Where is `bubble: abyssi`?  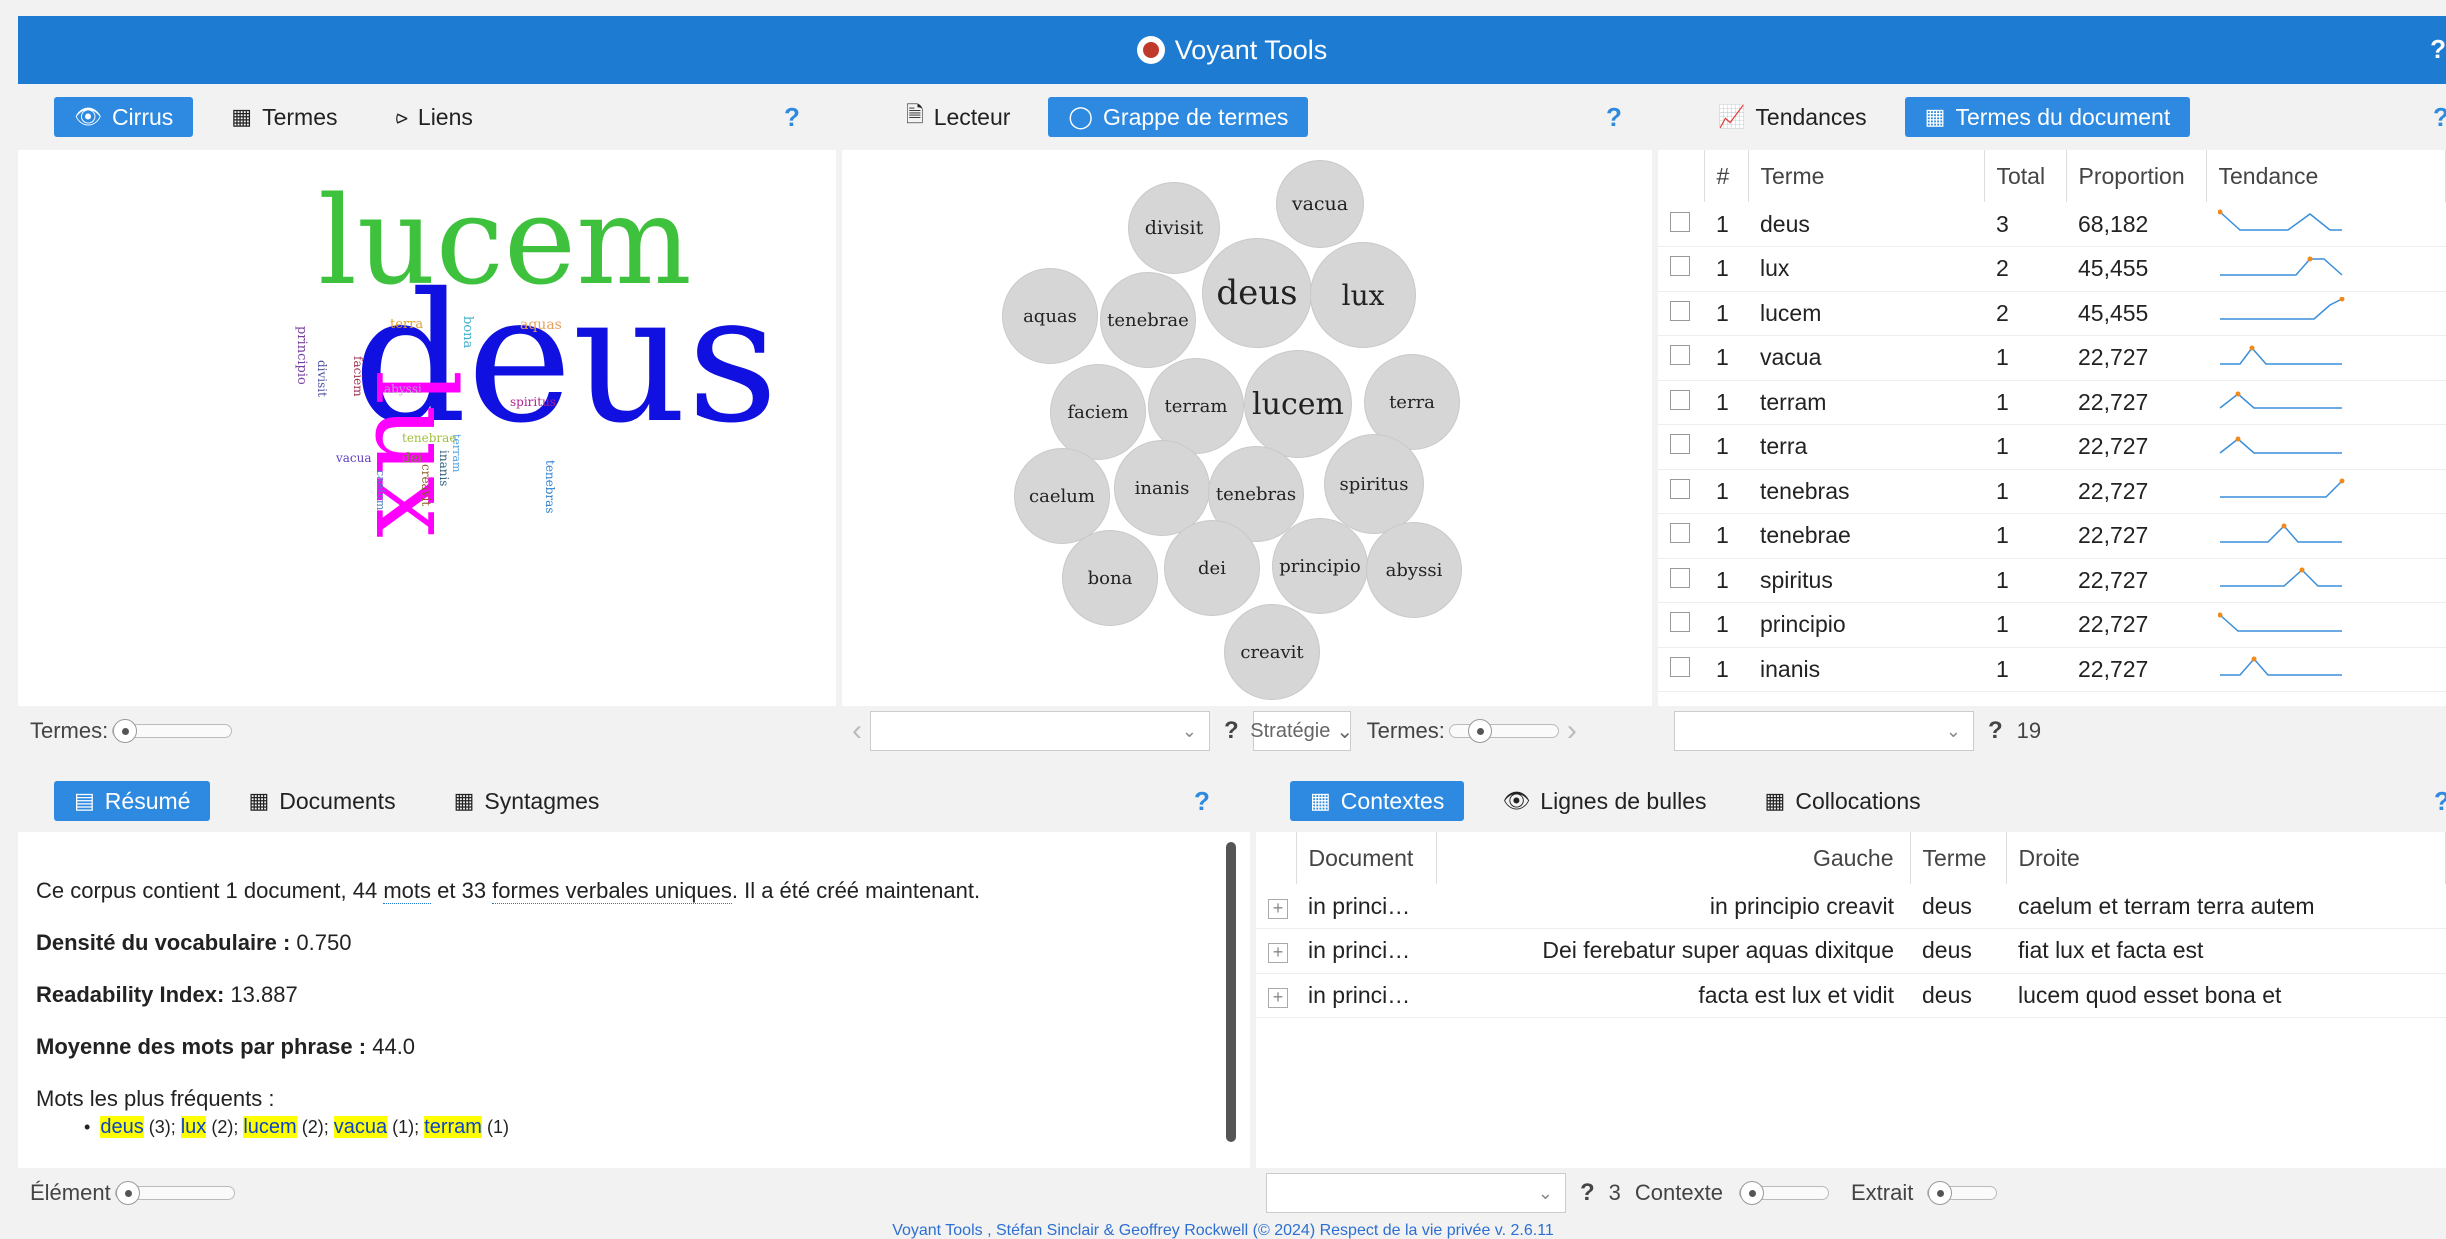
bubble: abyssi is located at coordinates (1414, 570).